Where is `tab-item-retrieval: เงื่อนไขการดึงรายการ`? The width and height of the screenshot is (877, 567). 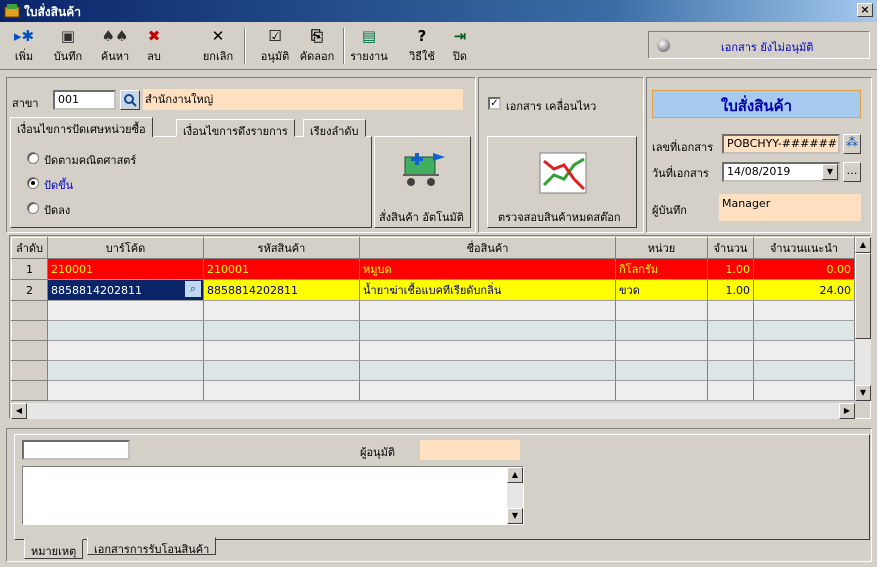 tab-item-retrieval: เงื่อนไขการดึงรายการ is located at coordinates (235, 128).